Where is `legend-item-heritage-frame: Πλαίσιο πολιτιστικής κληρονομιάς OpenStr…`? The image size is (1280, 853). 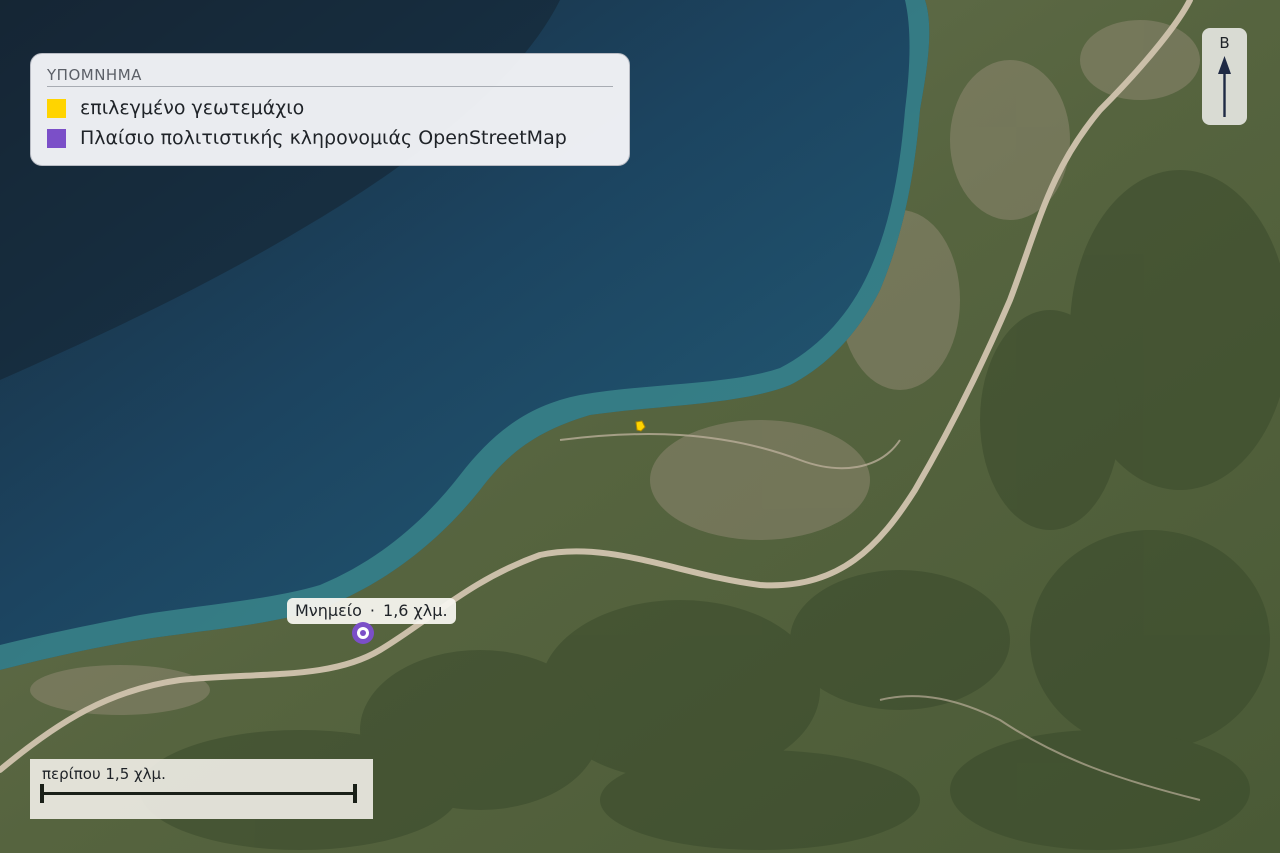
legend-item-heritage-frame: Πλαίσιο πολιτιστικής κληρονομιάς OpenStr… is located at coordinates (330, 138).